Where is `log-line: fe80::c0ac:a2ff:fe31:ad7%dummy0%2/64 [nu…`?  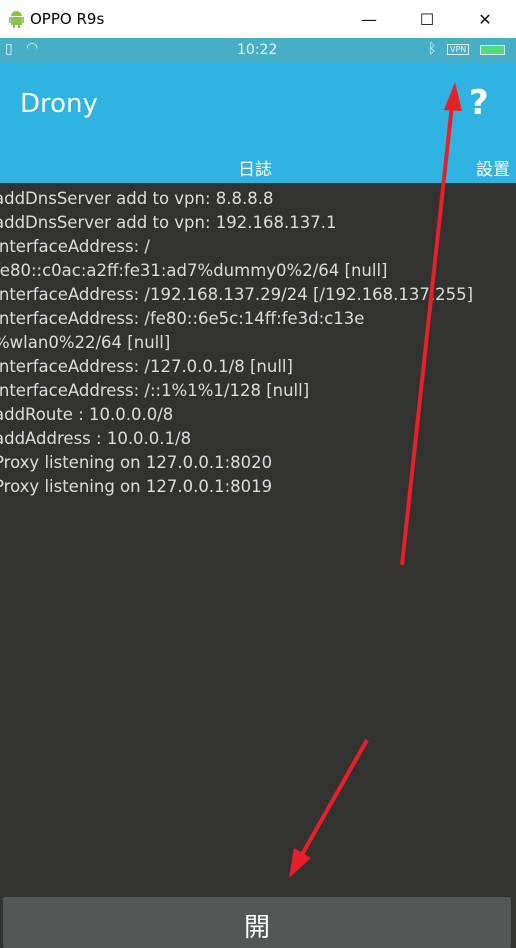
log-line: fe80::c0ac:a2ff:fe31:ad7%dummy0%2/64 [nu… is located at coordinates (194, 270).